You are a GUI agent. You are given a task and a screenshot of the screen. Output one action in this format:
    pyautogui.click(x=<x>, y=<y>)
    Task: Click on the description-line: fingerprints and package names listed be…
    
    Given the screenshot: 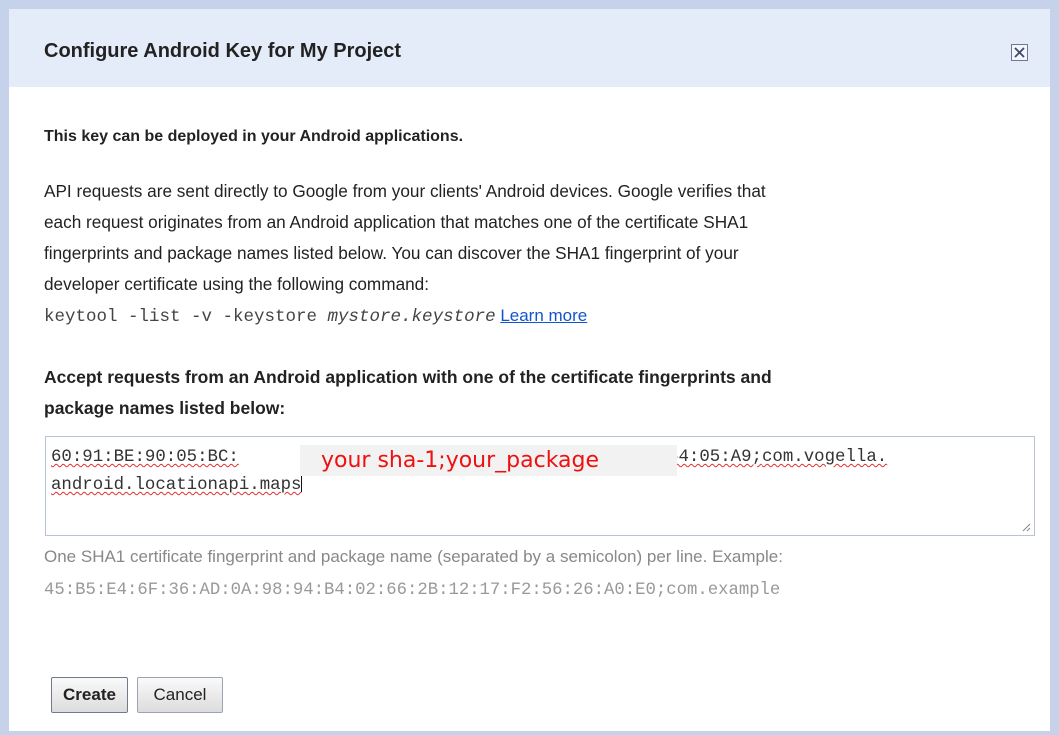 What is the action you would take?
    pyautogui.click(x=391, y=253)
    